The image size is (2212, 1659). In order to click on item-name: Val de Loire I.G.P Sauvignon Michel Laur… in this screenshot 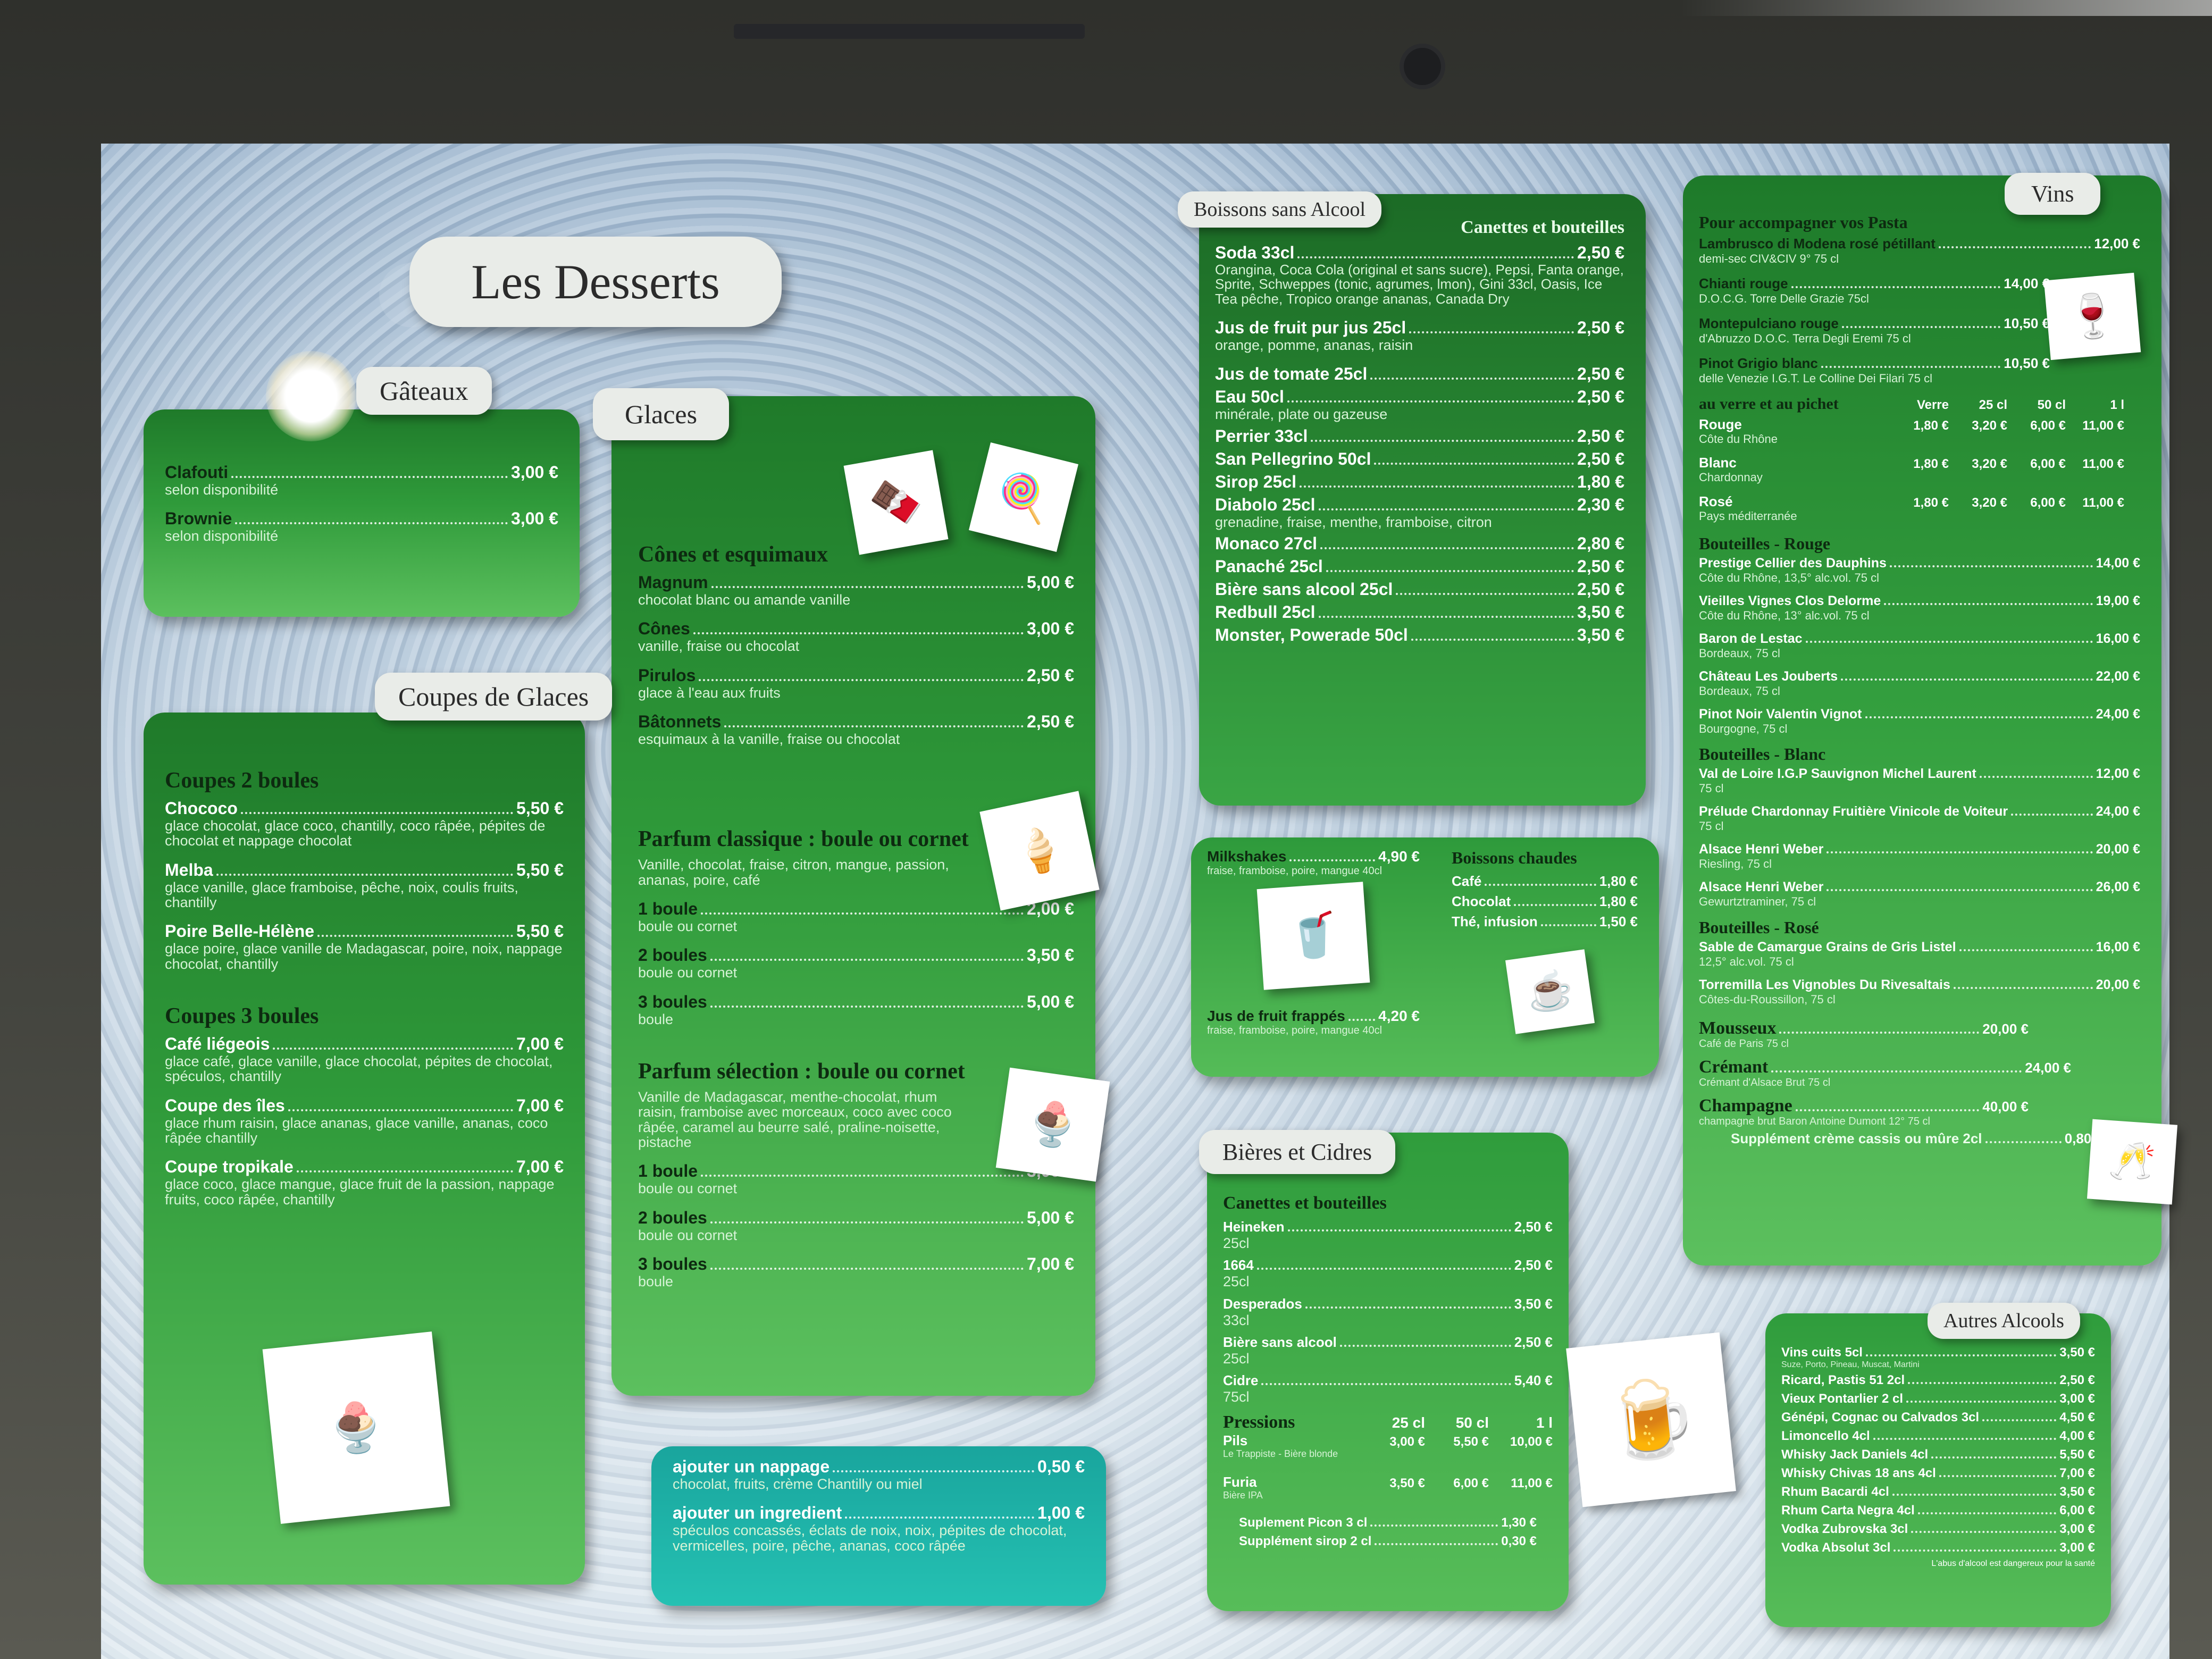, I will do `click(1837, 774)`.